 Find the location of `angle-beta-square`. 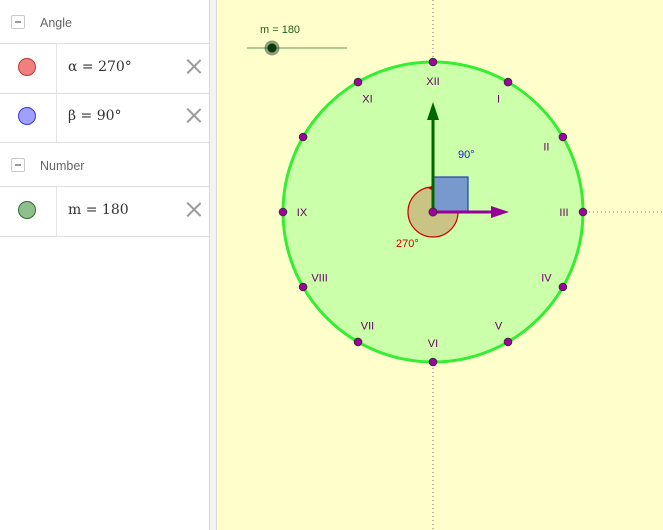

angle-beta-square is located at coordinates (450, 194).